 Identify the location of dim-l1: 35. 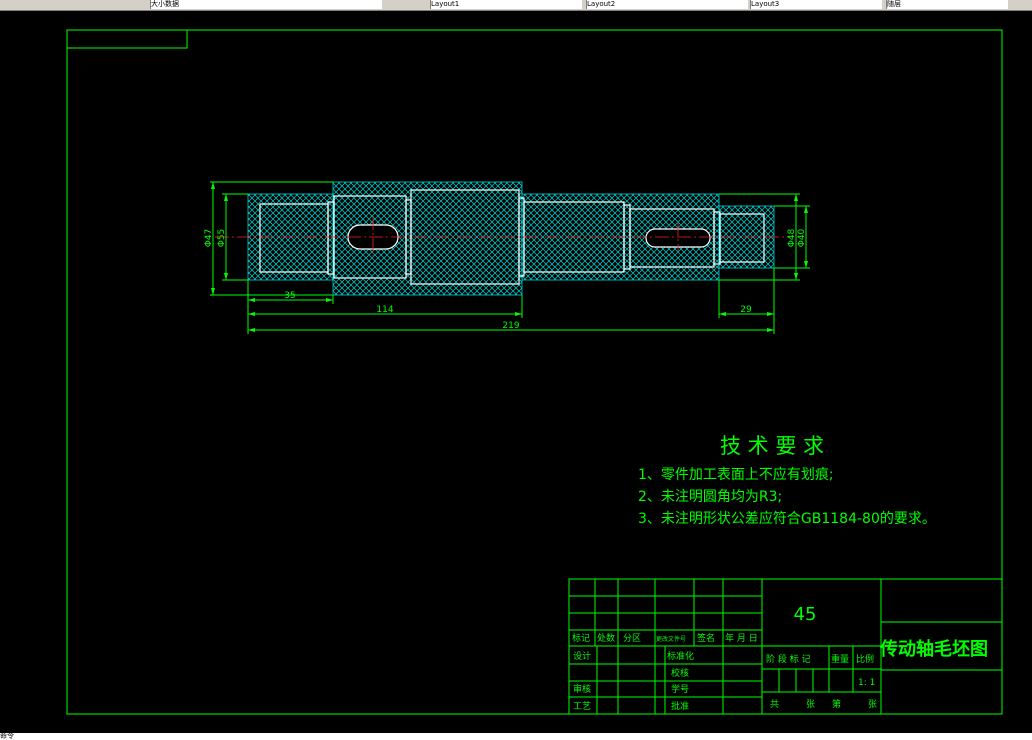
(289, 296).